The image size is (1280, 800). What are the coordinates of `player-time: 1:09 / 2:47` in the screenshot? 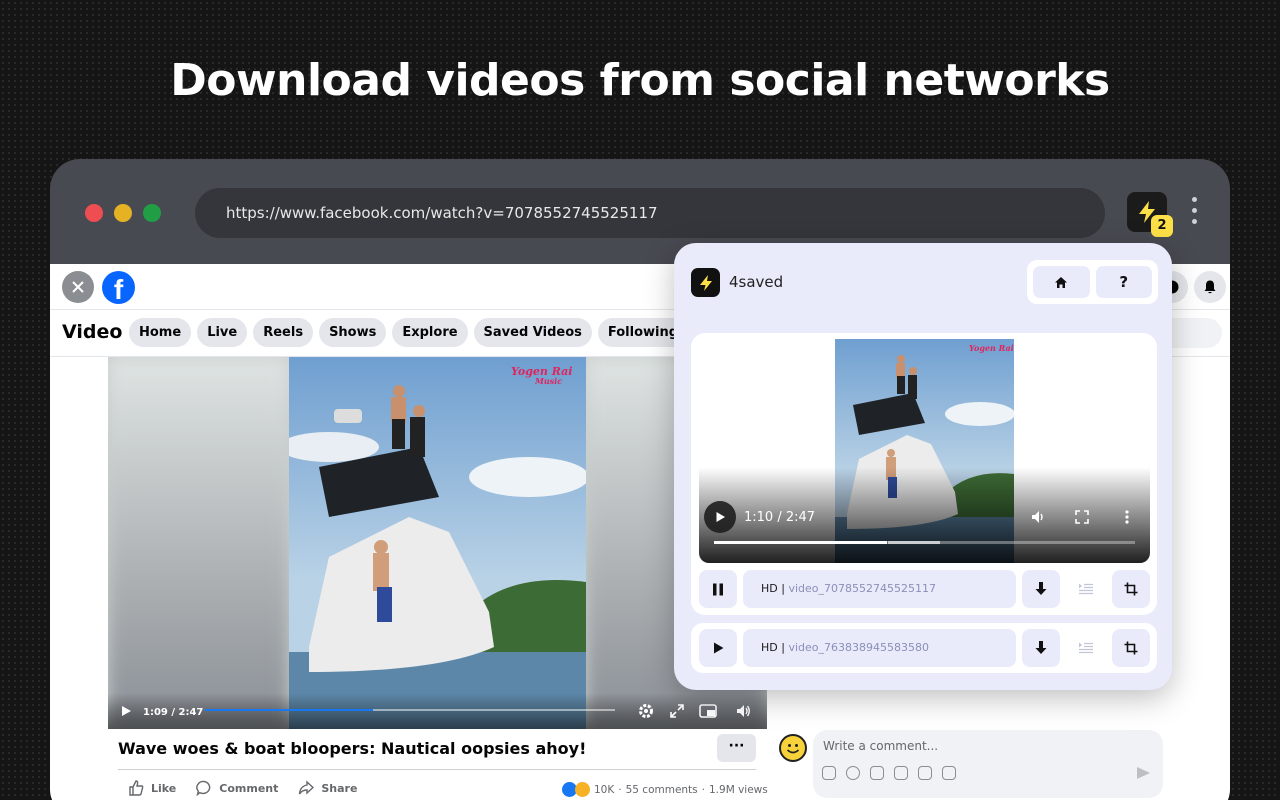 It's located at (173, 712).